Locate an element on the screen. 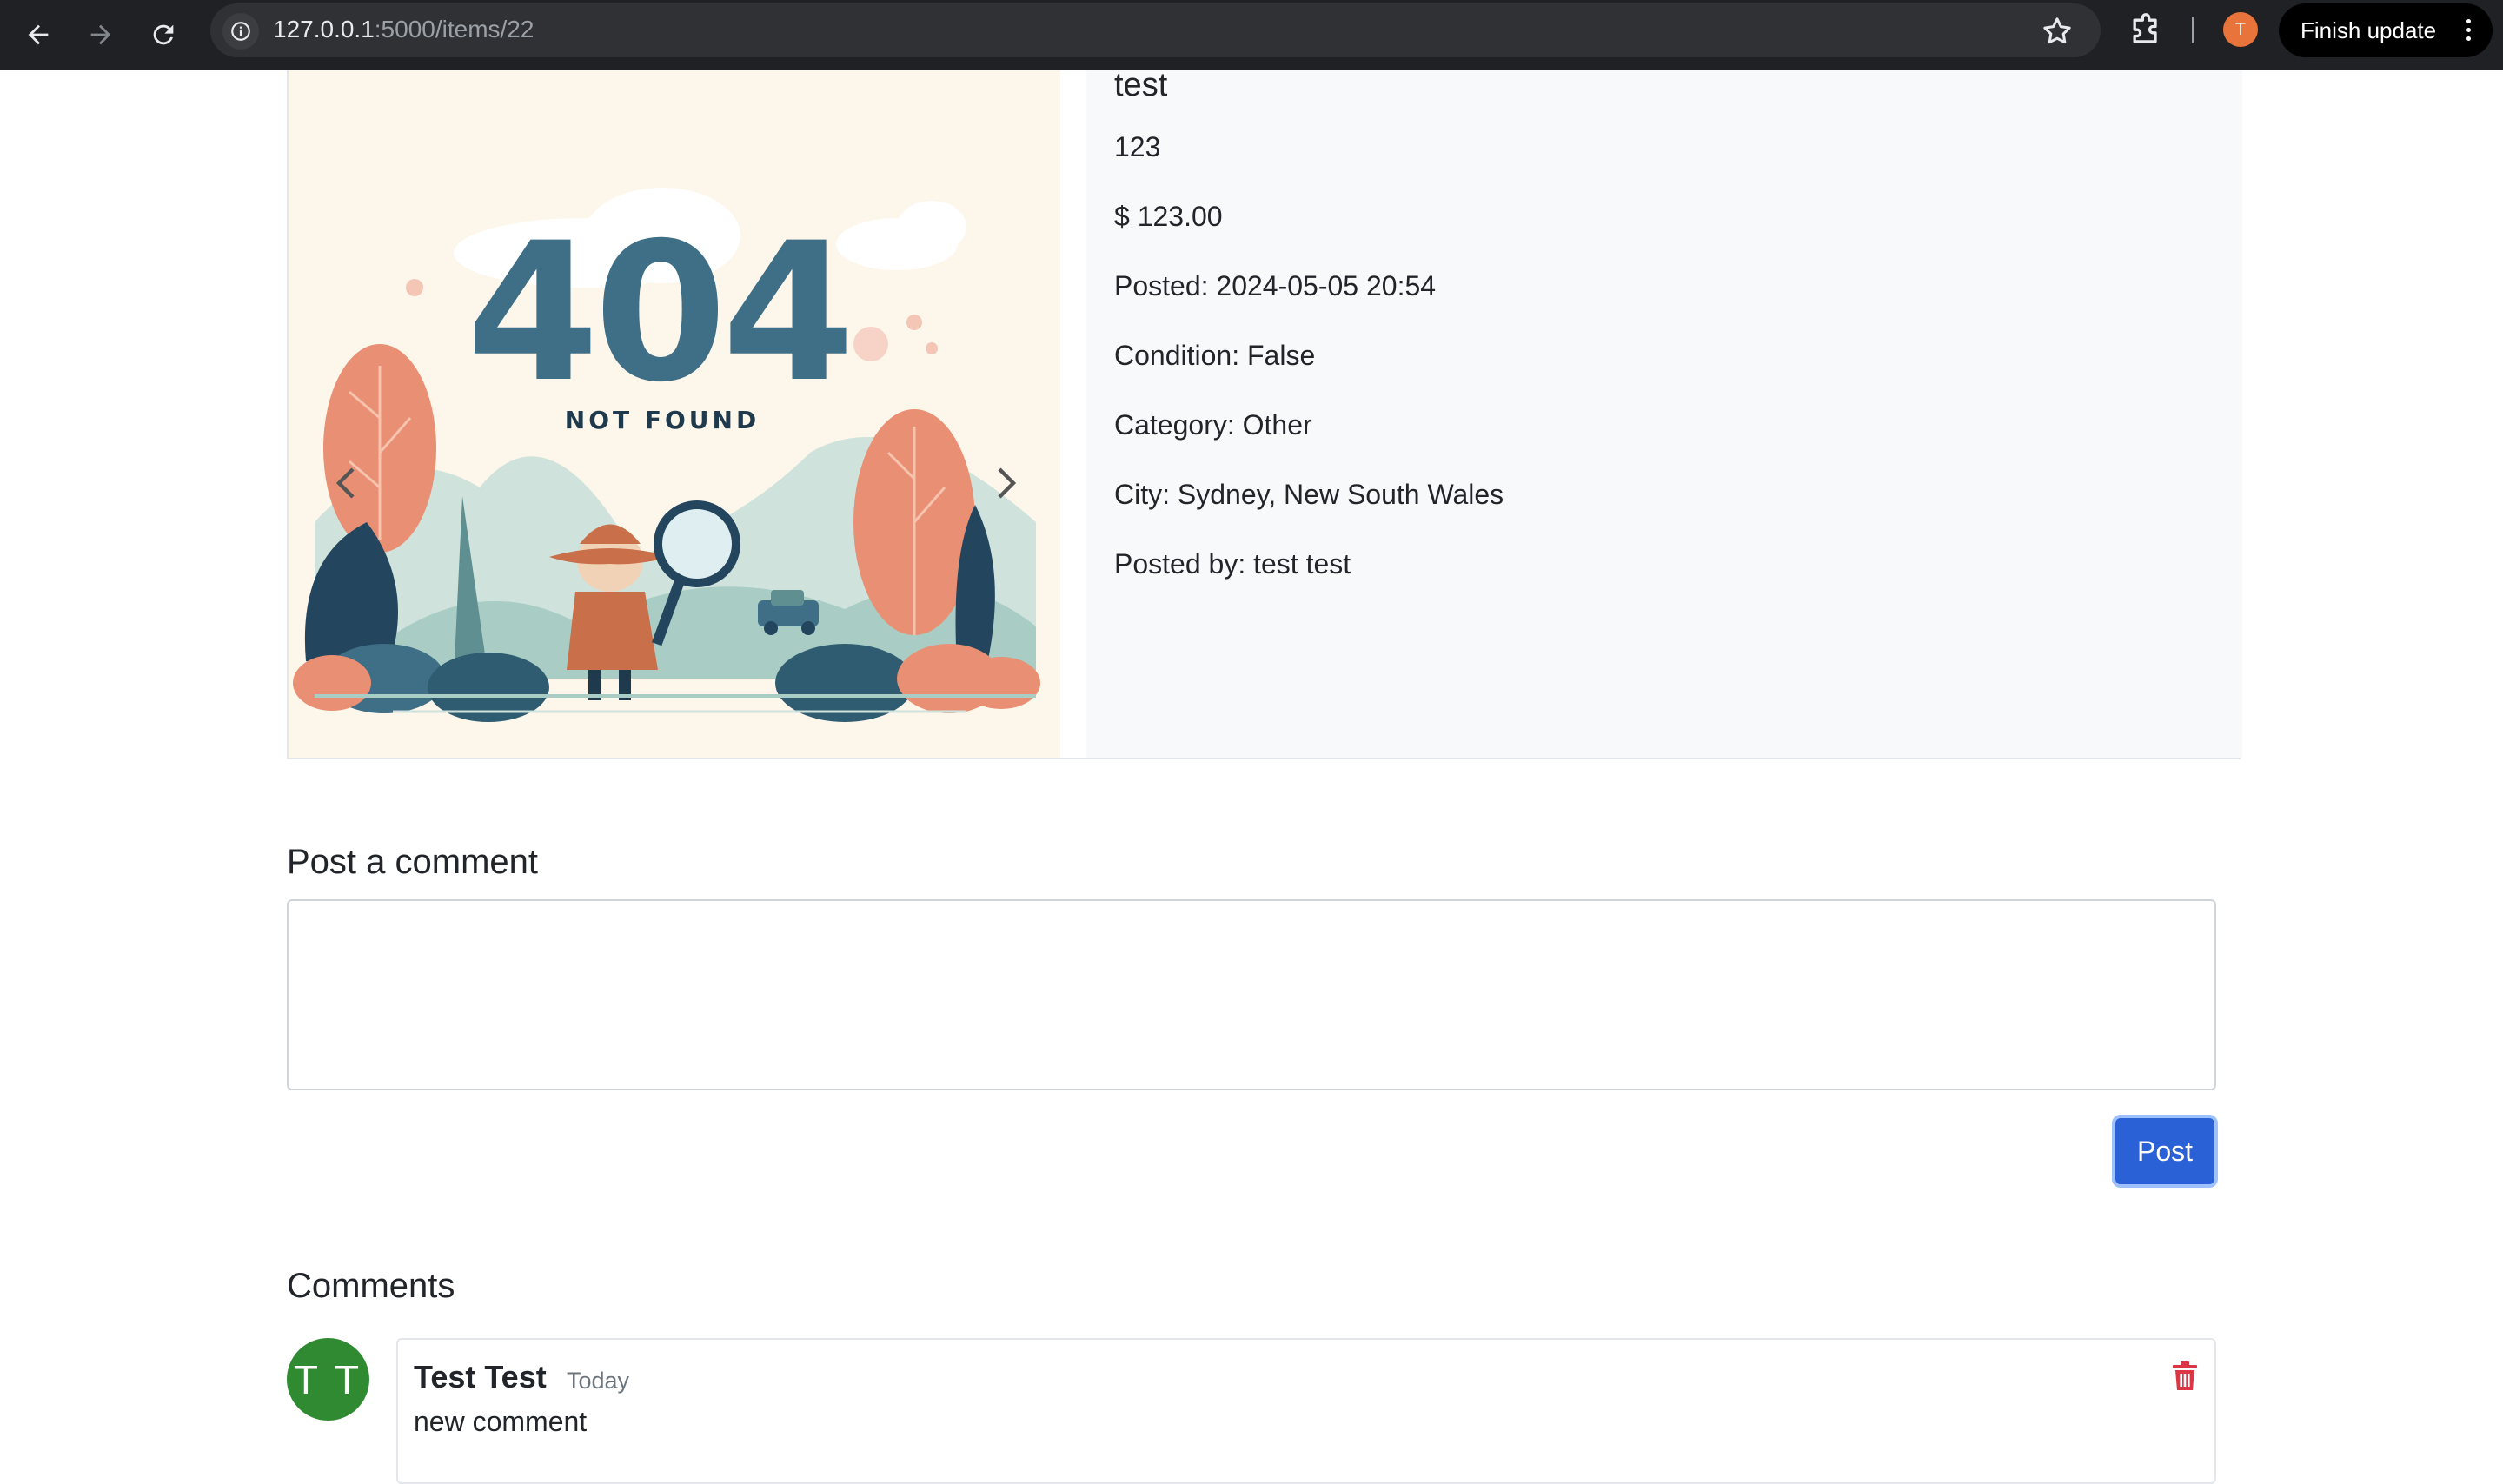 The width and height of the screenshot is (2503, 1484). item-title: test is located at coordinates (1141, 85).